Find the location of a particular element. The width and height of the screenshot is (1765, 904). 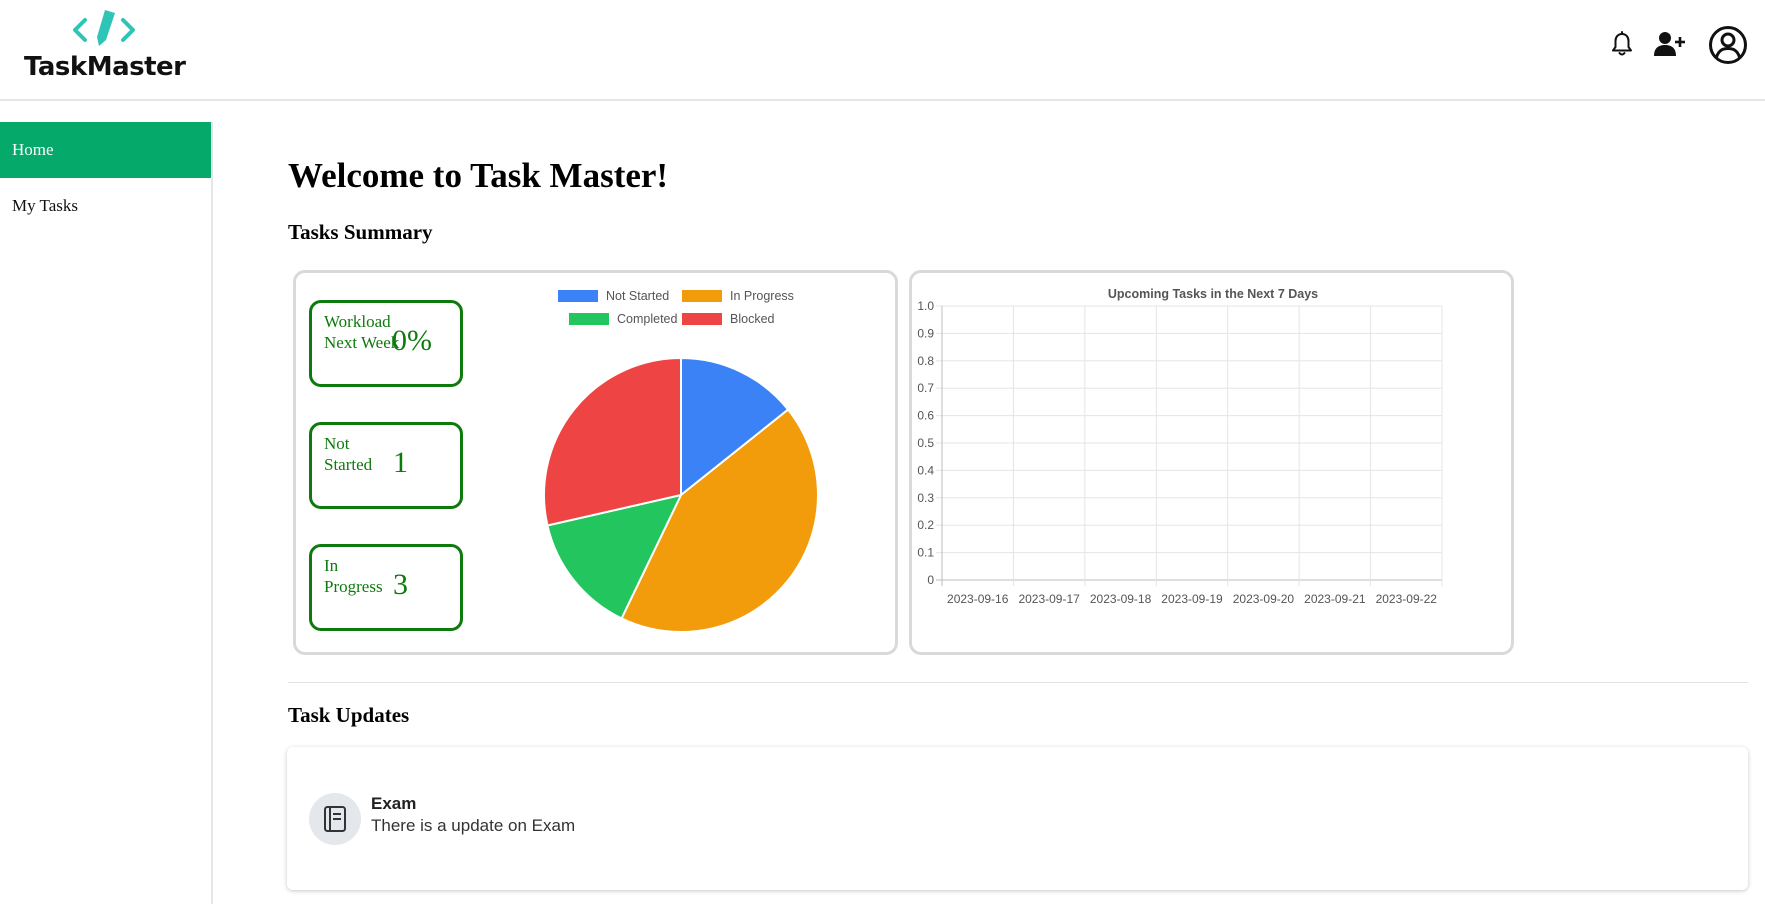

x-tick-label: 2023-09-21 is located at coordinates (1335, 599).